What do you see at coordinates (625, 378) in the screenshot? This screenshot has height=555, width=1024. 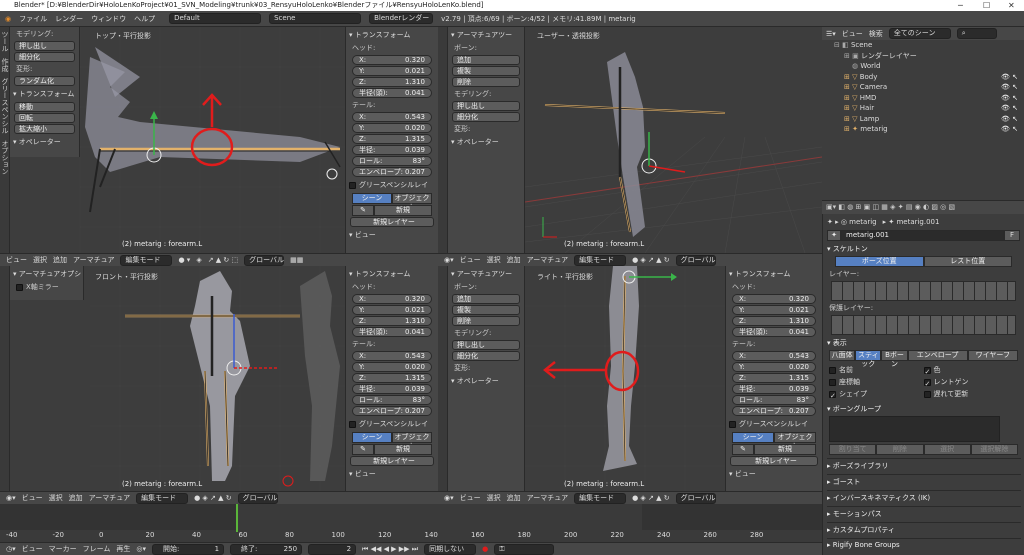 I see `viewport-right` at bounding box center [625, 378].